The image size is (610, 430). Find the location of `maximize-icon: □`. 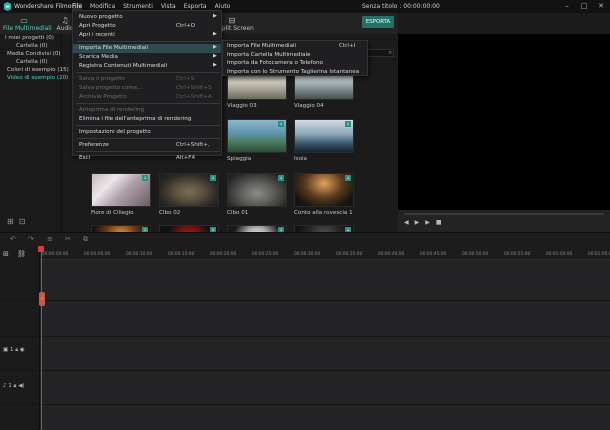

maximize-icon: □ is located at coordinates (584, 6).